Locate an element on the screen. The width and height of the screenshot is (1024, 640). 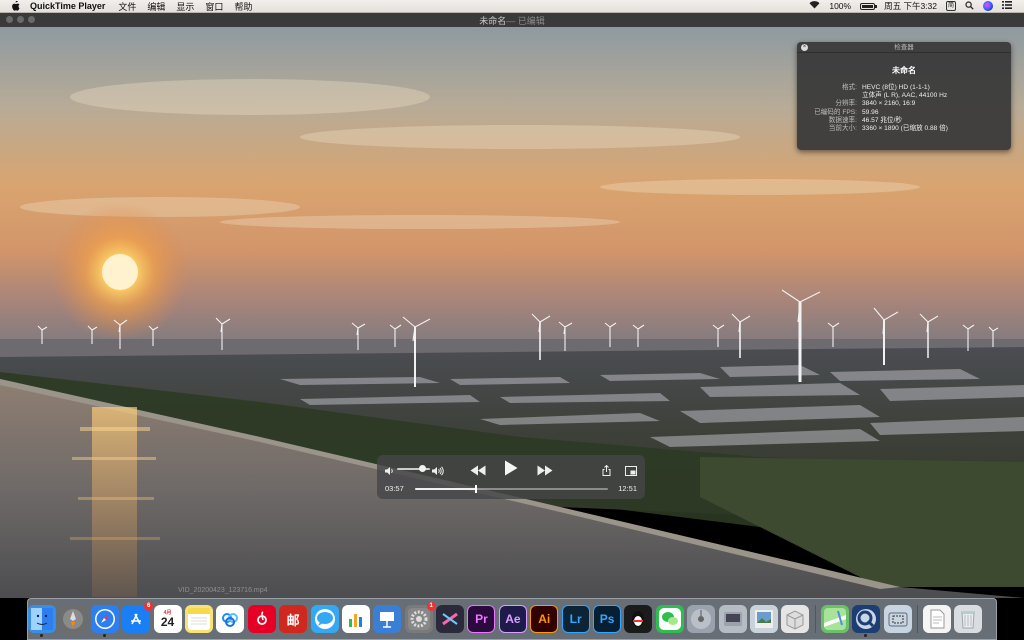
dock-finder-icon is located at coordinates (42, 621).